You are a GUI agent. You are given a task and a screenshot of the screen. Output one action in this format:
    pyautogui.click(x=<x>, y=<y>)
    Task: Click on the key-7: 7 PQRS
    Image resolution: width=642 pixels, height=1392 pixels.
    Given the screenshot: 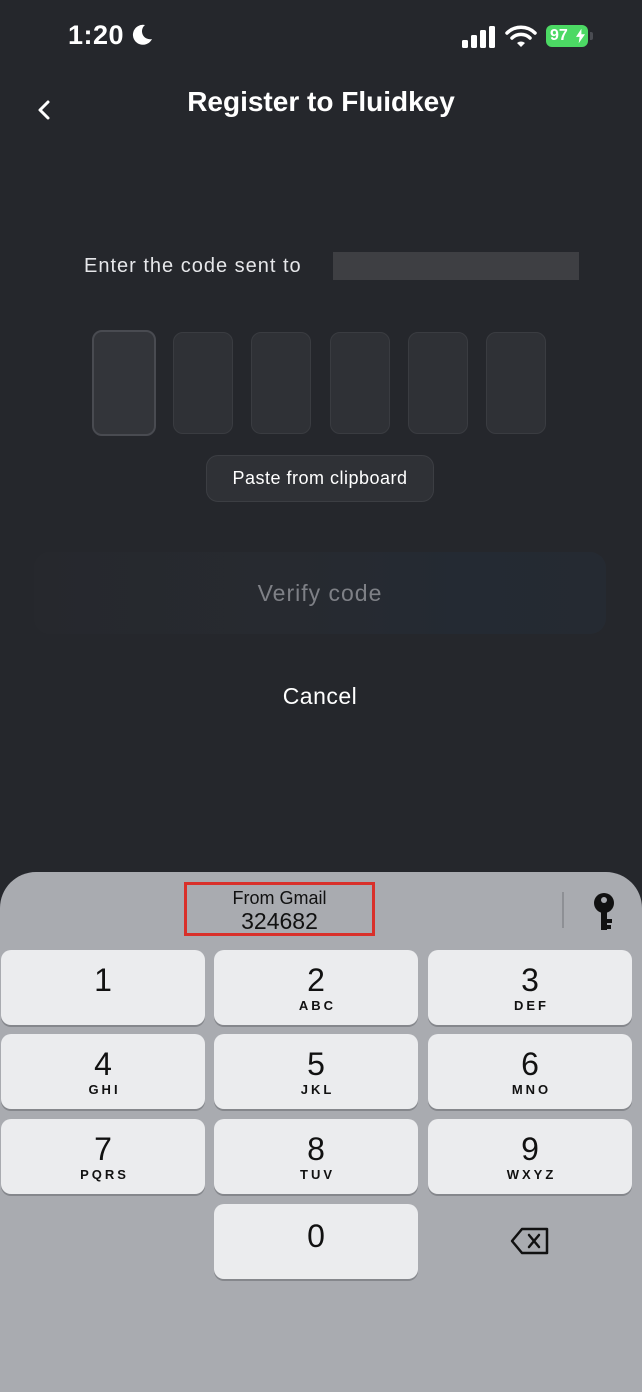 What is the action you would take?
    pyautogui.click(x=103, y=1156)
    